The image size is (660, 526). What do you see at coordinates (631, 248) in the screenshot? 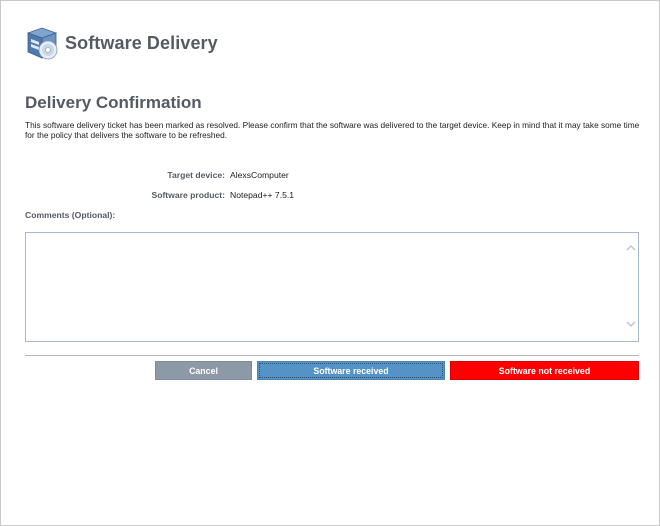
I see `chevron-up-icon` at bounding box center [631, 248].